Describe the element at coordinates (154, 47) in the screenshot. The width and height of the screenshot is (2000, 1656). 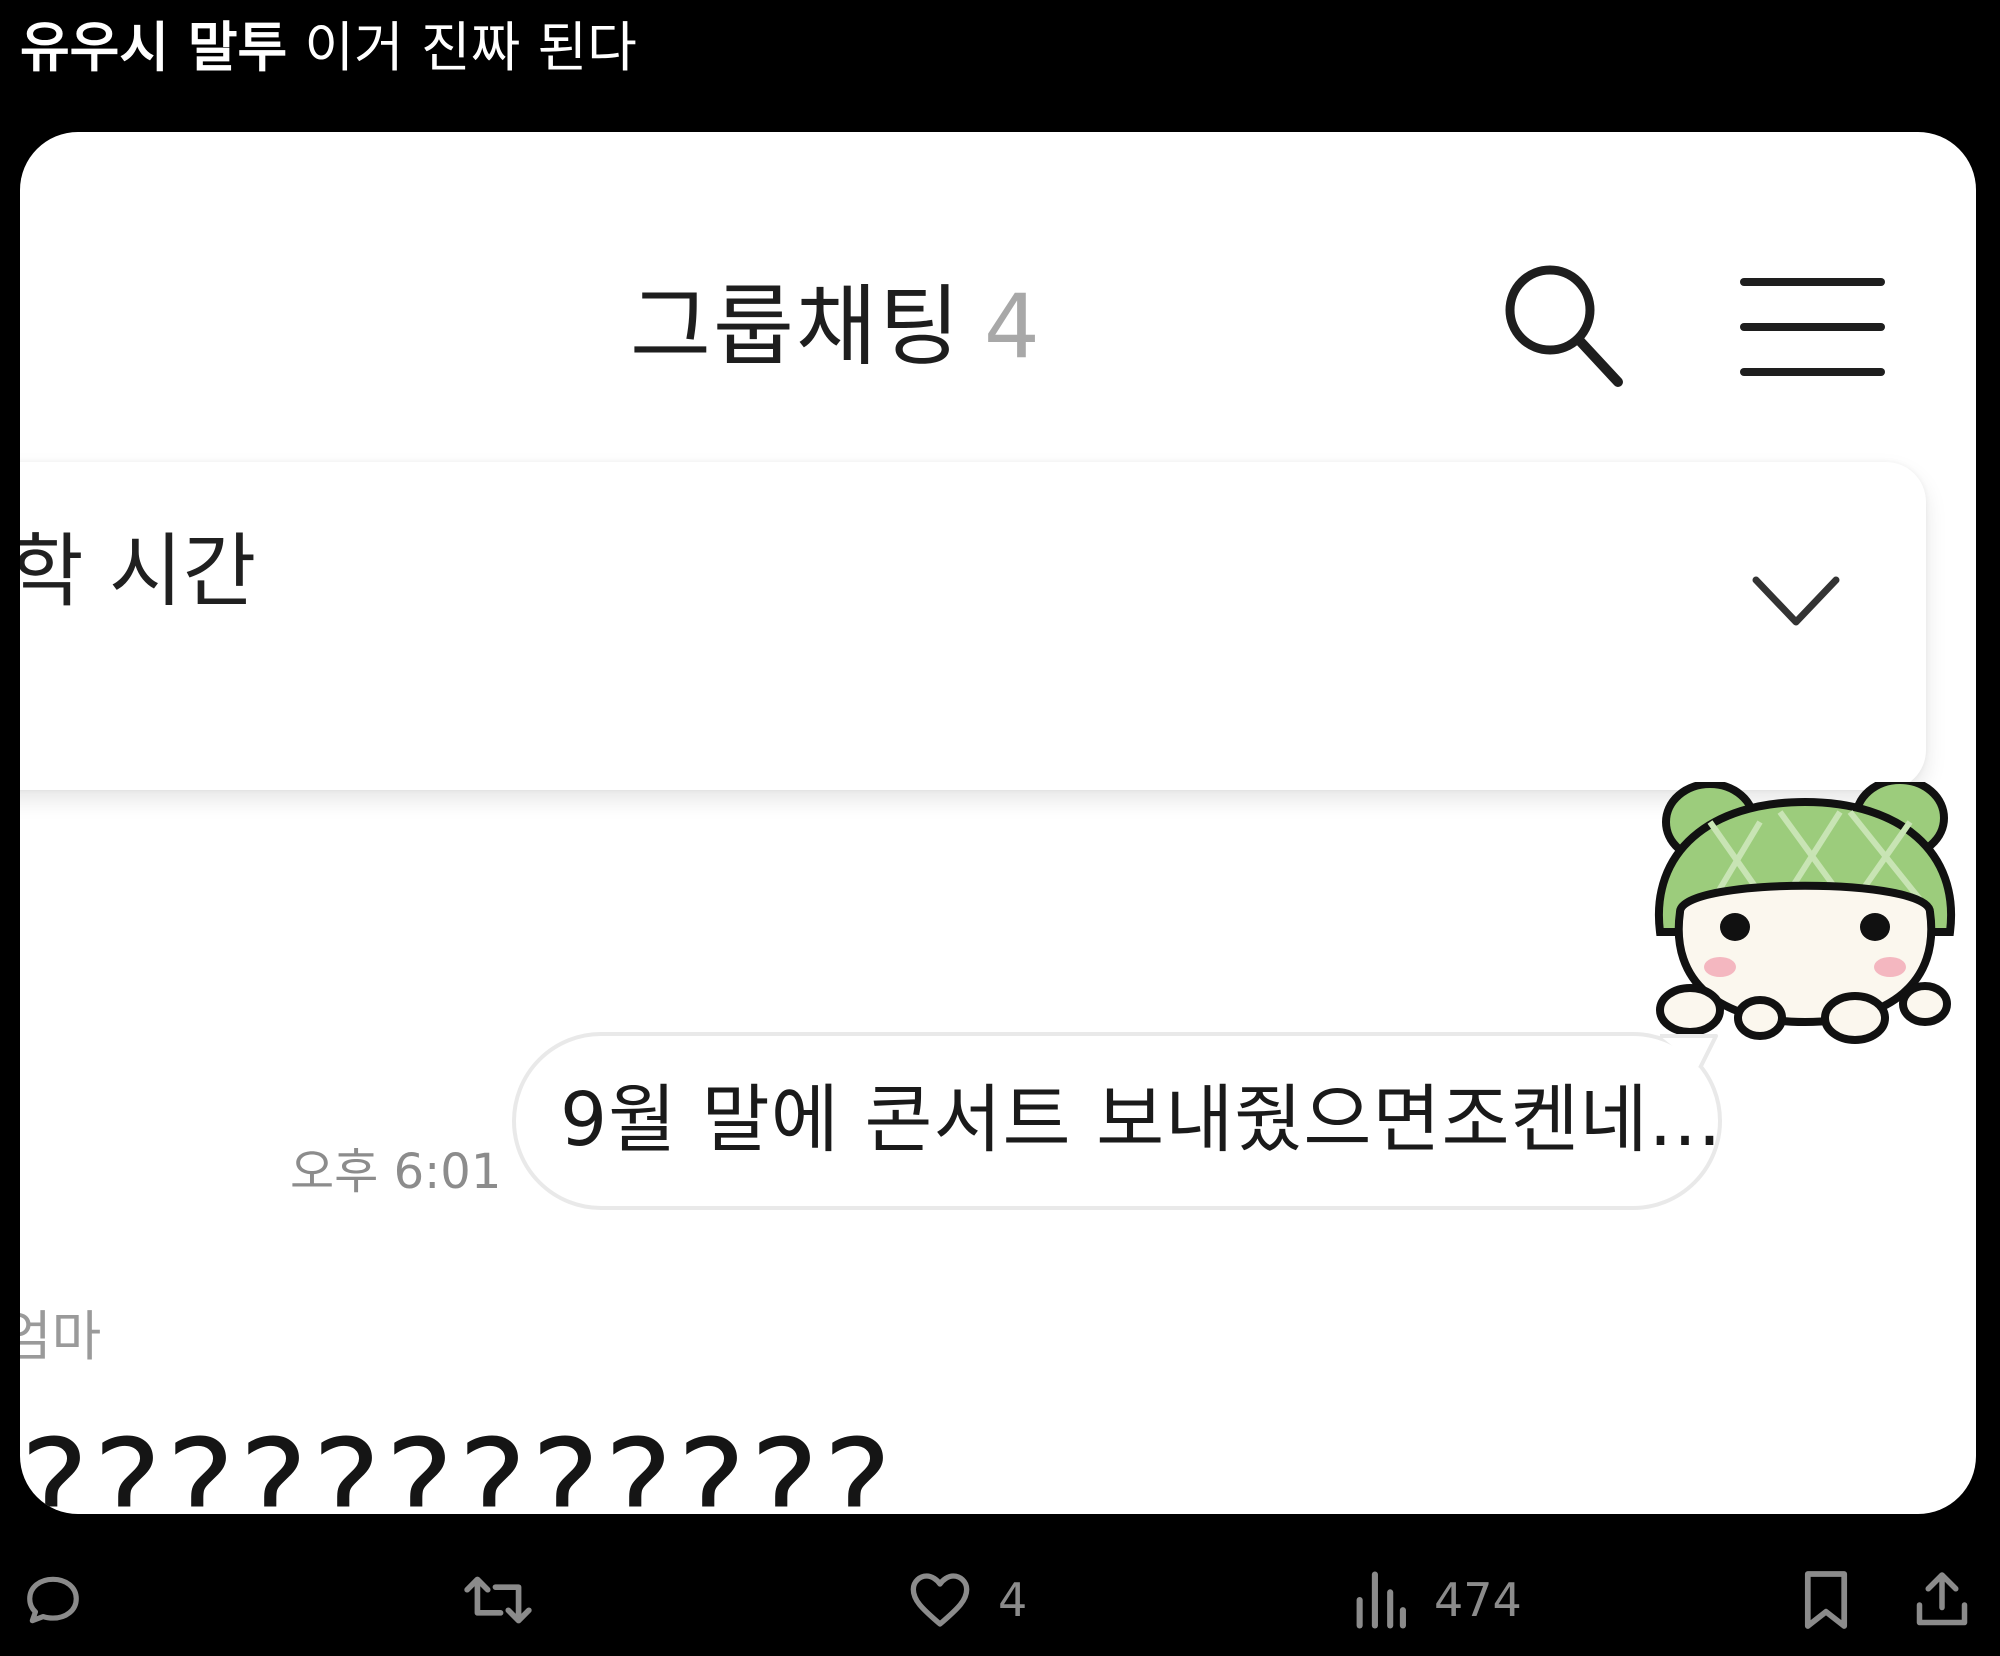
I see `tweet-text-bold: 유우시 말투` at that location.